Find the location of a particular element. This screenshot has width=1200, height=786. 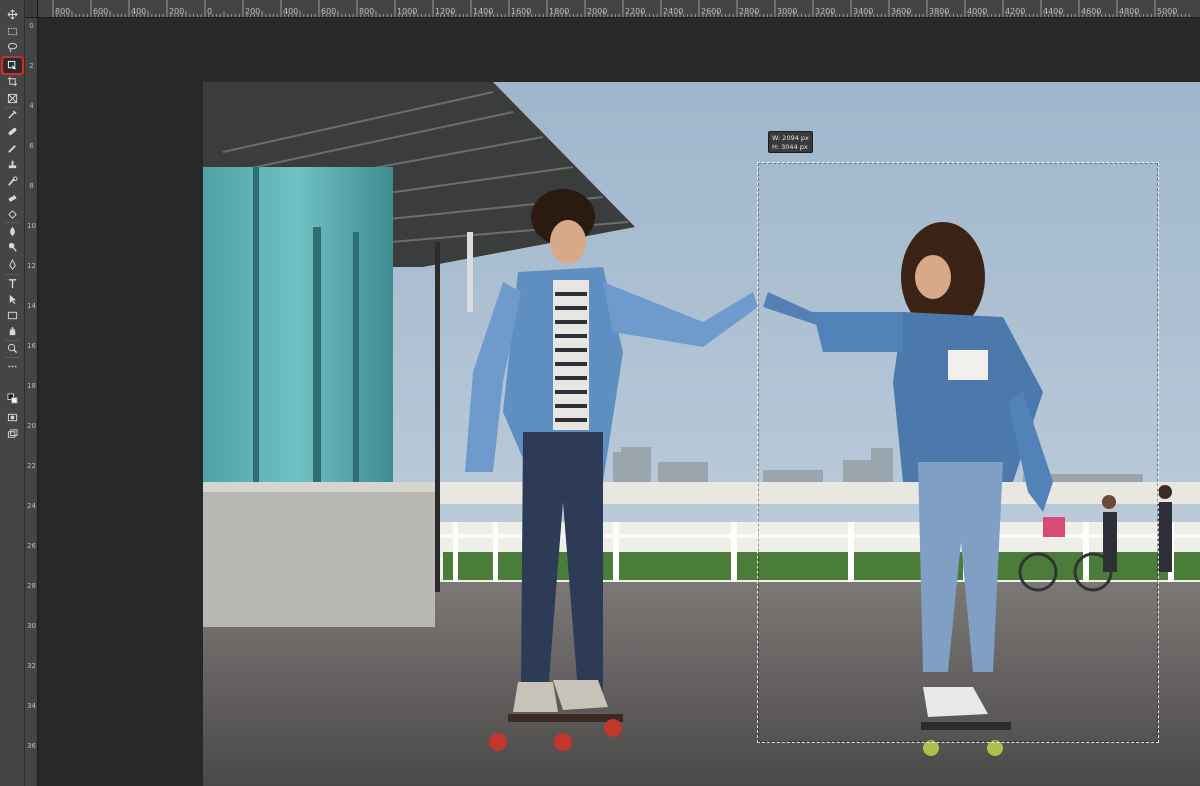

eyedropper-tool is located at coordinates (12, 114).